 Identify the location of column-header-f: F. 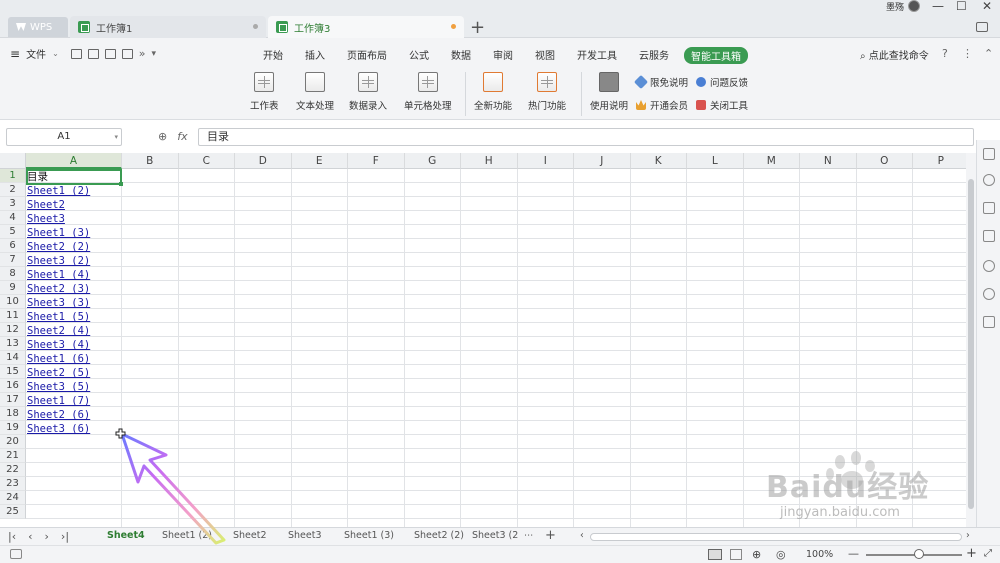
(376, 161).